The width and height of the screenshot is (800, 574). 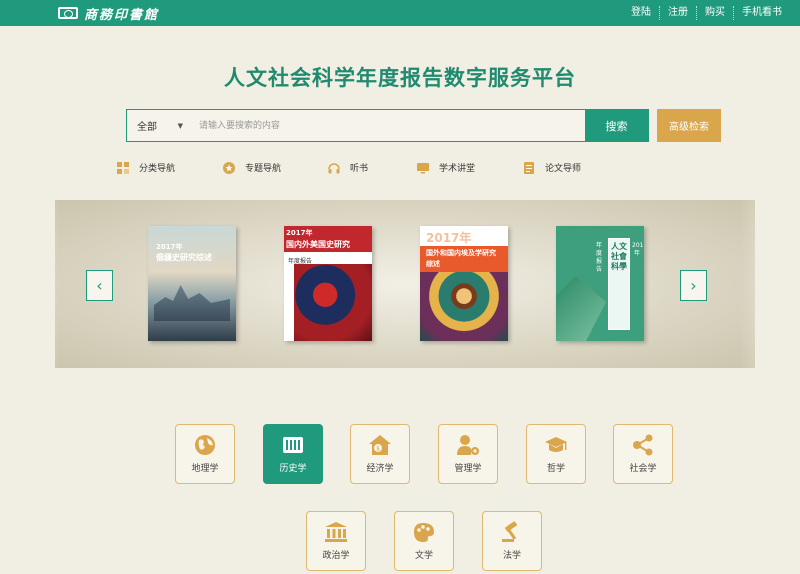 What do you see at coordinates (334, 167) in the screenshot?
I see `headphone-icon` at bounding box center [334, 167].